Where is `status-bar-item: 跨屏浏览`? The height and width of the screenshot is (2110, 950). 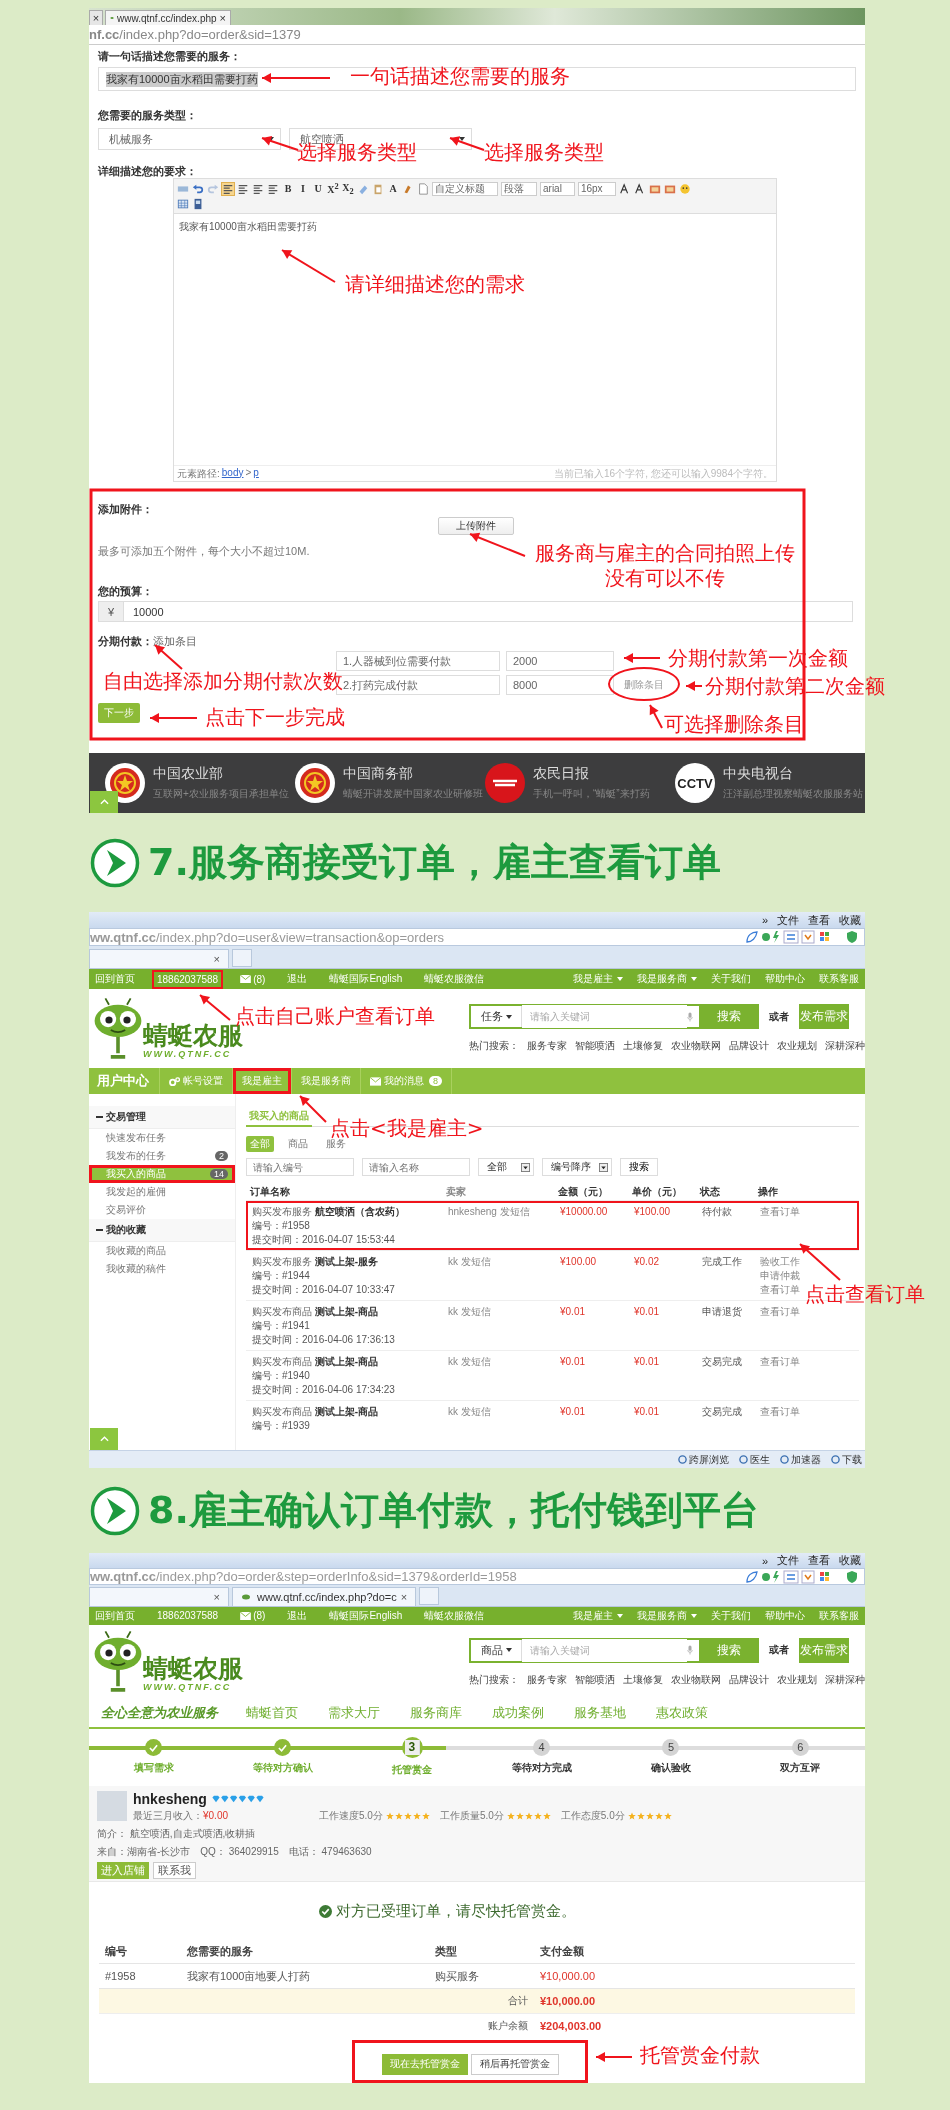 status-bar-item: 跨屏浏览 is located at coordinates (703, 1459).